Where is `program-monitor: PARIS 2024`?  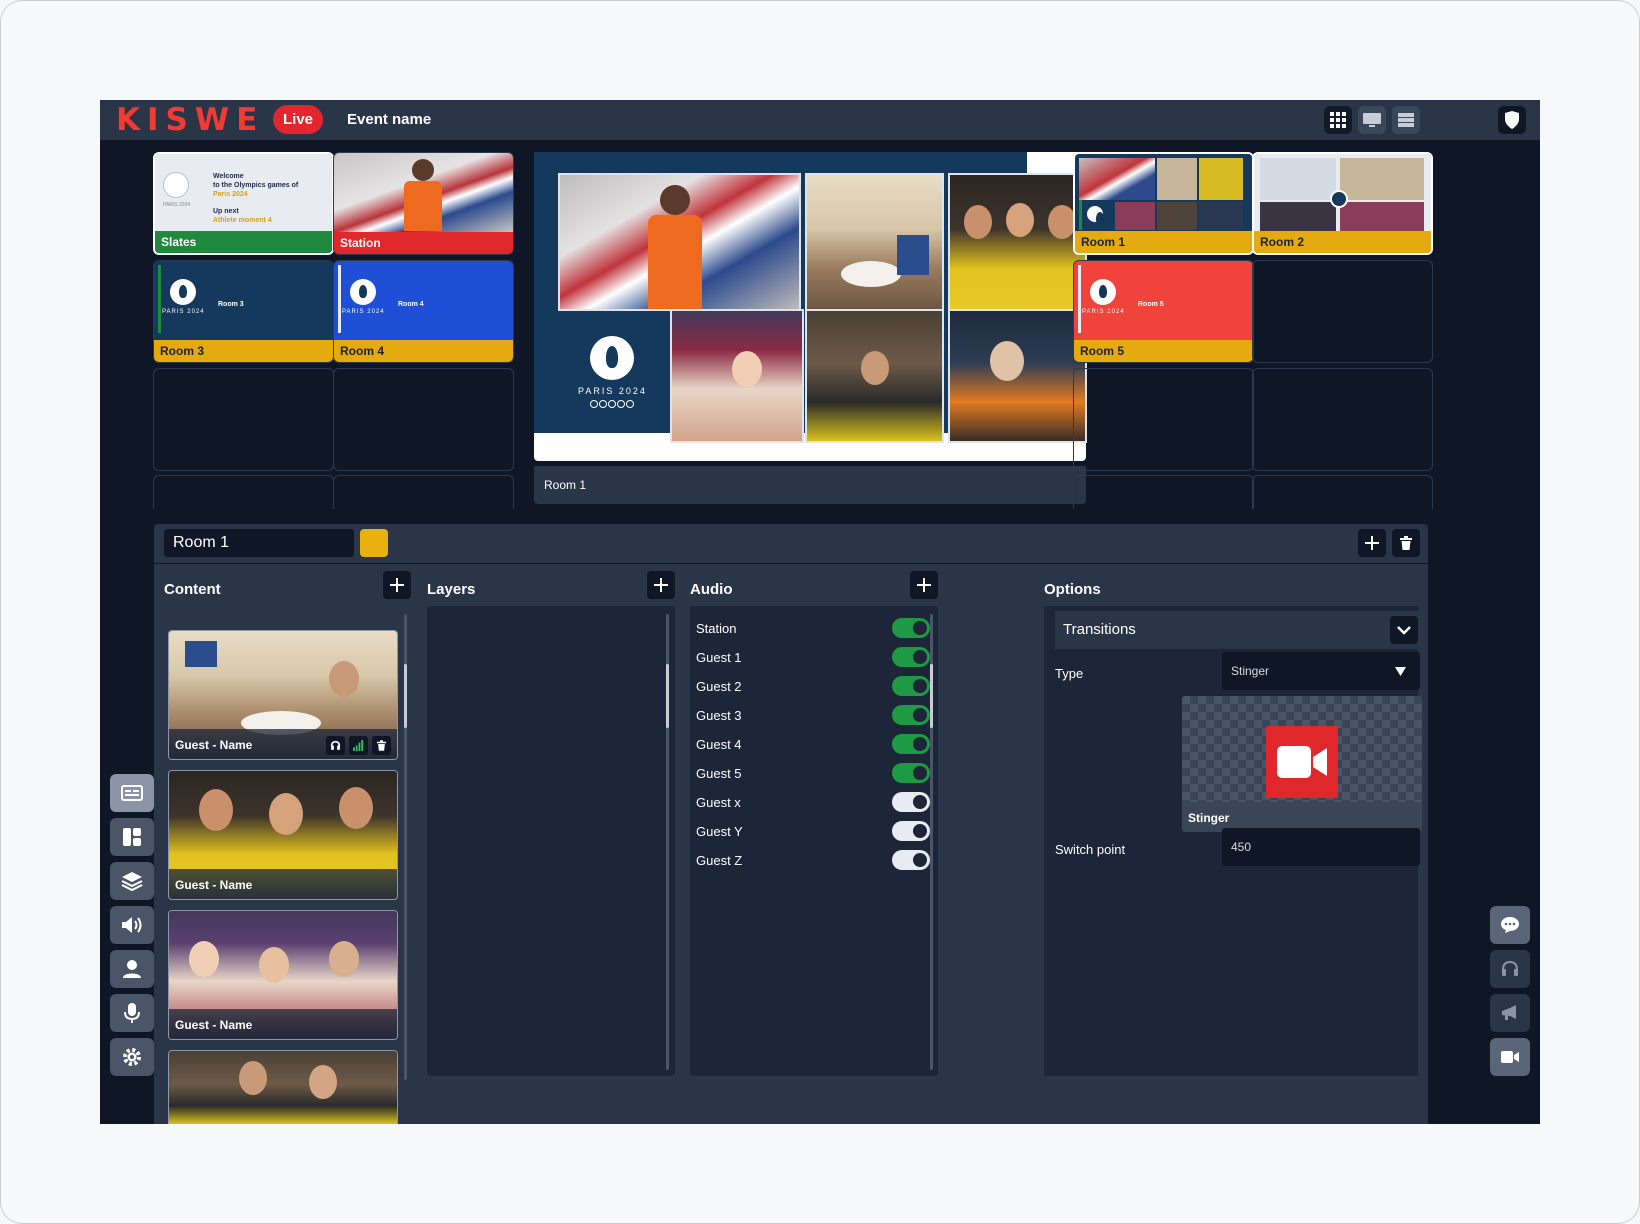
program-monitor: PARIS 2024 is located at coordinates (810, 306).